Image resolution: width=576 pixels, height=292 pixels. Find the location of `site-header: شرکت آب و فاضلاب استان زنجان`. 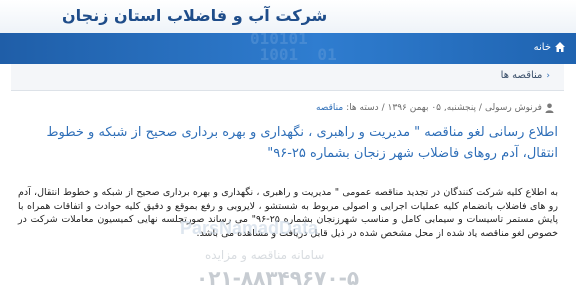

site-header: شرکت آب و فاضلاب استان زنجان is located at coordinates (288, 16).